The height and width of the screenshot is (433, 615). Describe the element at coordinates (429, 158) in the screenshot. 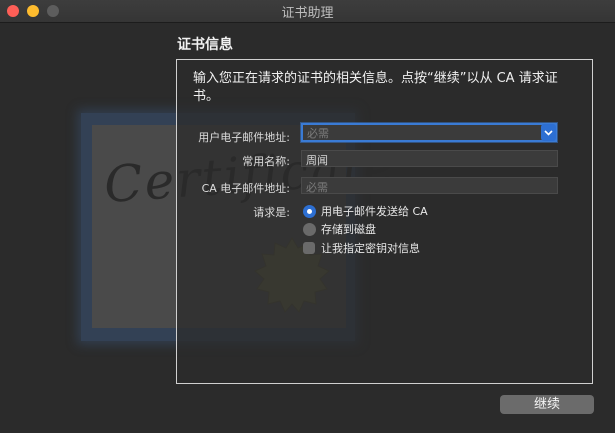

I see `common-name-field: 周闻` at that location.